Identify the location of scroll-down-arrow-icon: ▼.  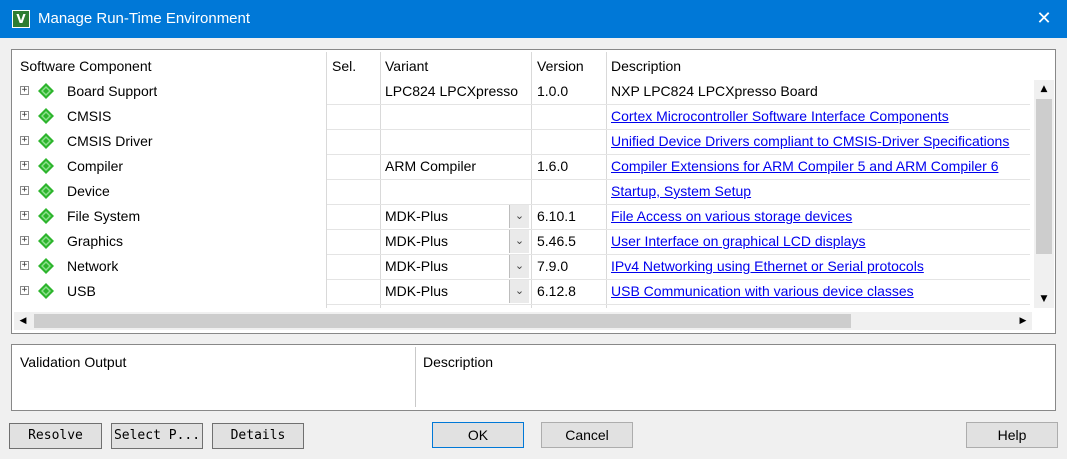
(1044, 299).